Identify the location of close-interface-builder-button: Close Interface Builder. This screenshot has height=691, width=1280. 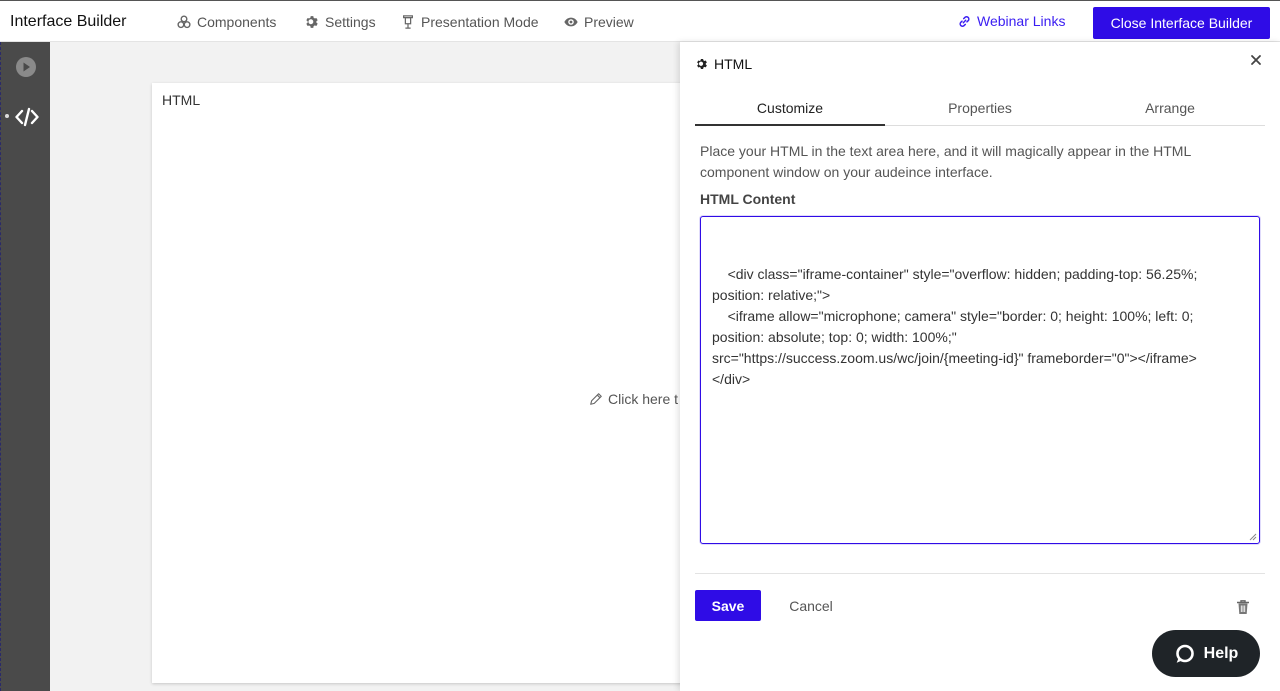
(1181, 23).